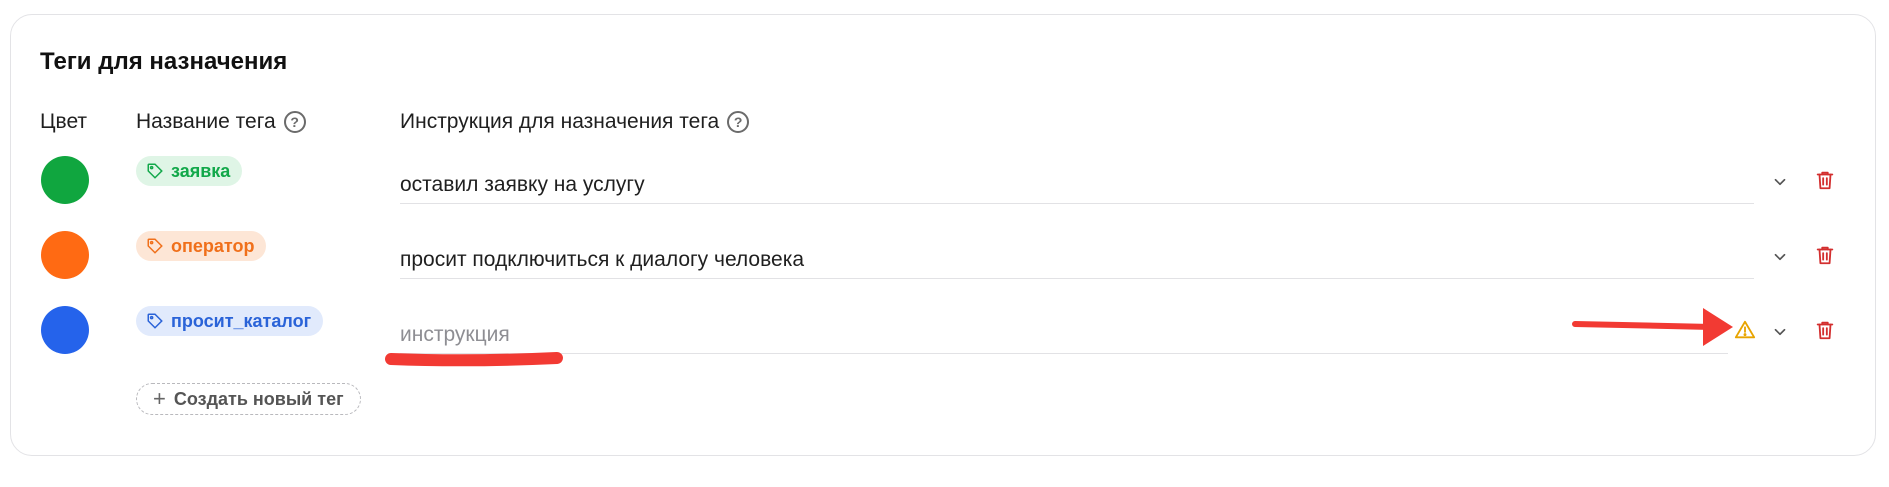 This screenshot has width=1889, height=487. I want to click on column-header-color-label: Цвет, so click(64, 121).